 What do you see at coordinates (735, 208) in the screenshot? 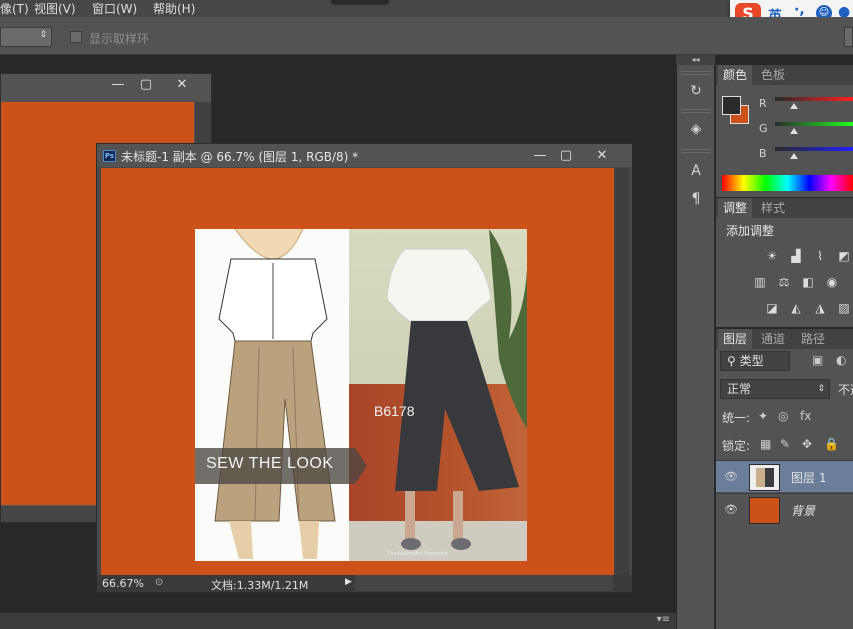
I see `tab-adjustments: 调整` at bounding box center [735, 208].